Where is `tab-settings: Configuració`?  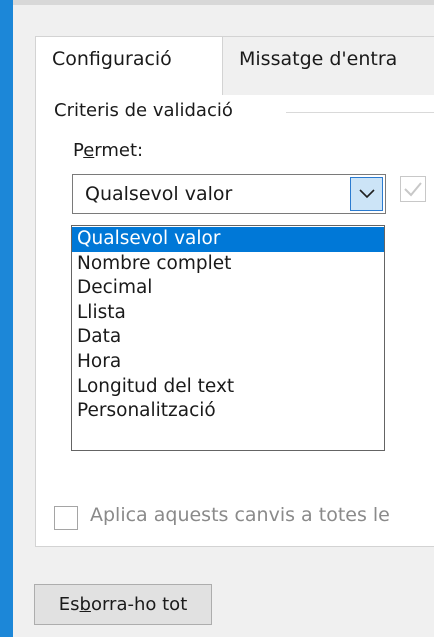 tab-settings: Configuració is located at coordinates (129, 65).